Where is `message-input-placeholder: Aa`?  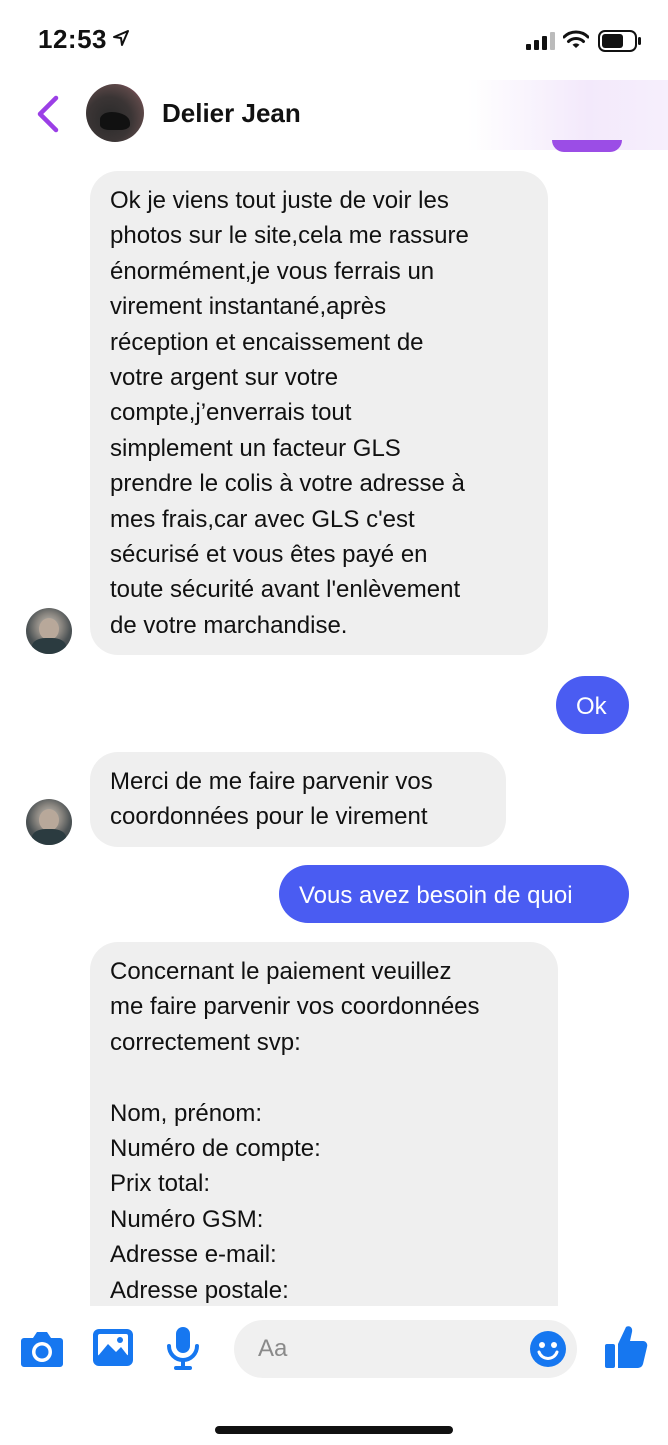
message-input-placeholder: Aa is located at coordinates (273, 1348).